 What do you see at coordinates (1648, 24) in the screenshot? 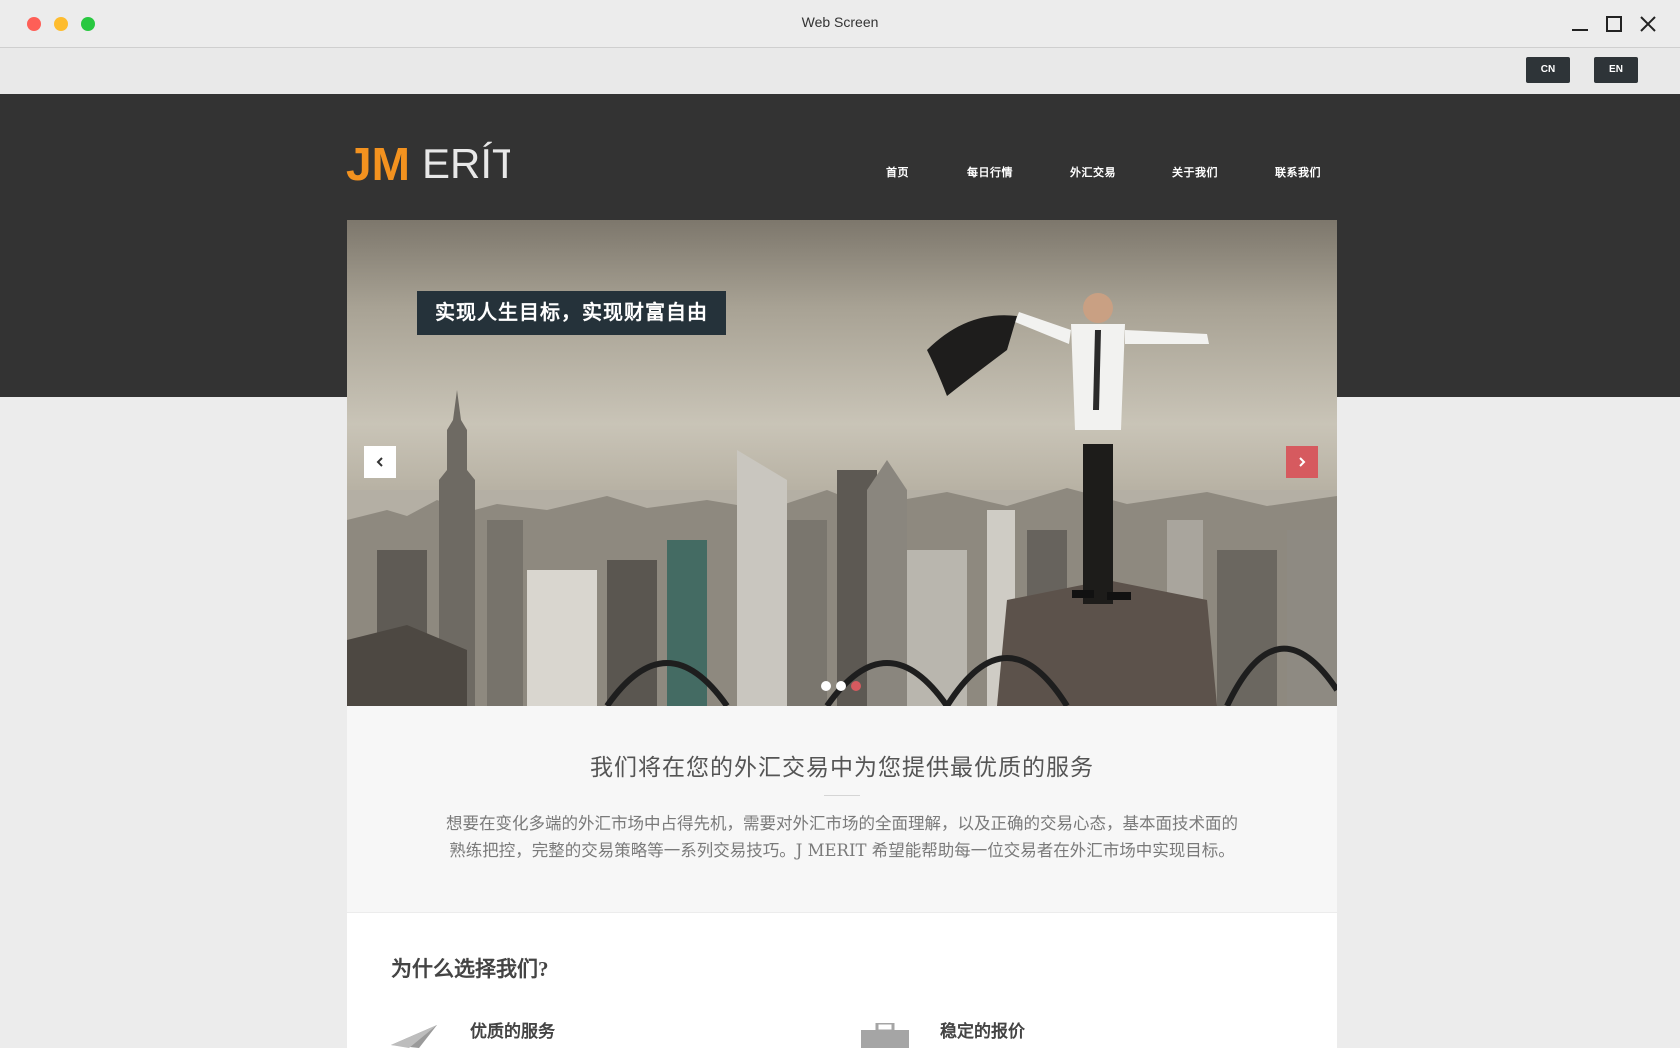
I see `close-icon` at bounding box center [1648, 24].